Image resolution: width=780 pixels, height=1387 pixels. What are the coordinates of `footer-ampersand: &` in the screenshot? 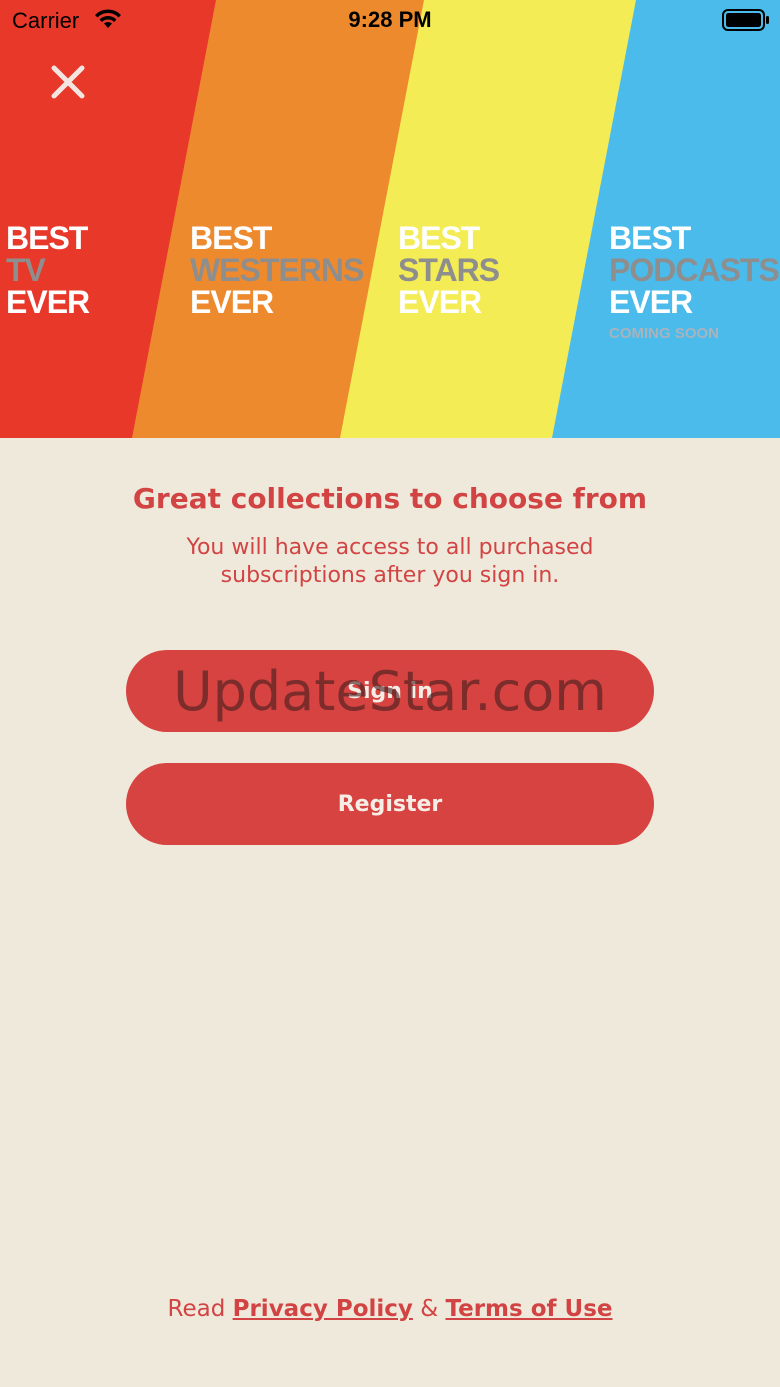 It's located at (429, 1309).